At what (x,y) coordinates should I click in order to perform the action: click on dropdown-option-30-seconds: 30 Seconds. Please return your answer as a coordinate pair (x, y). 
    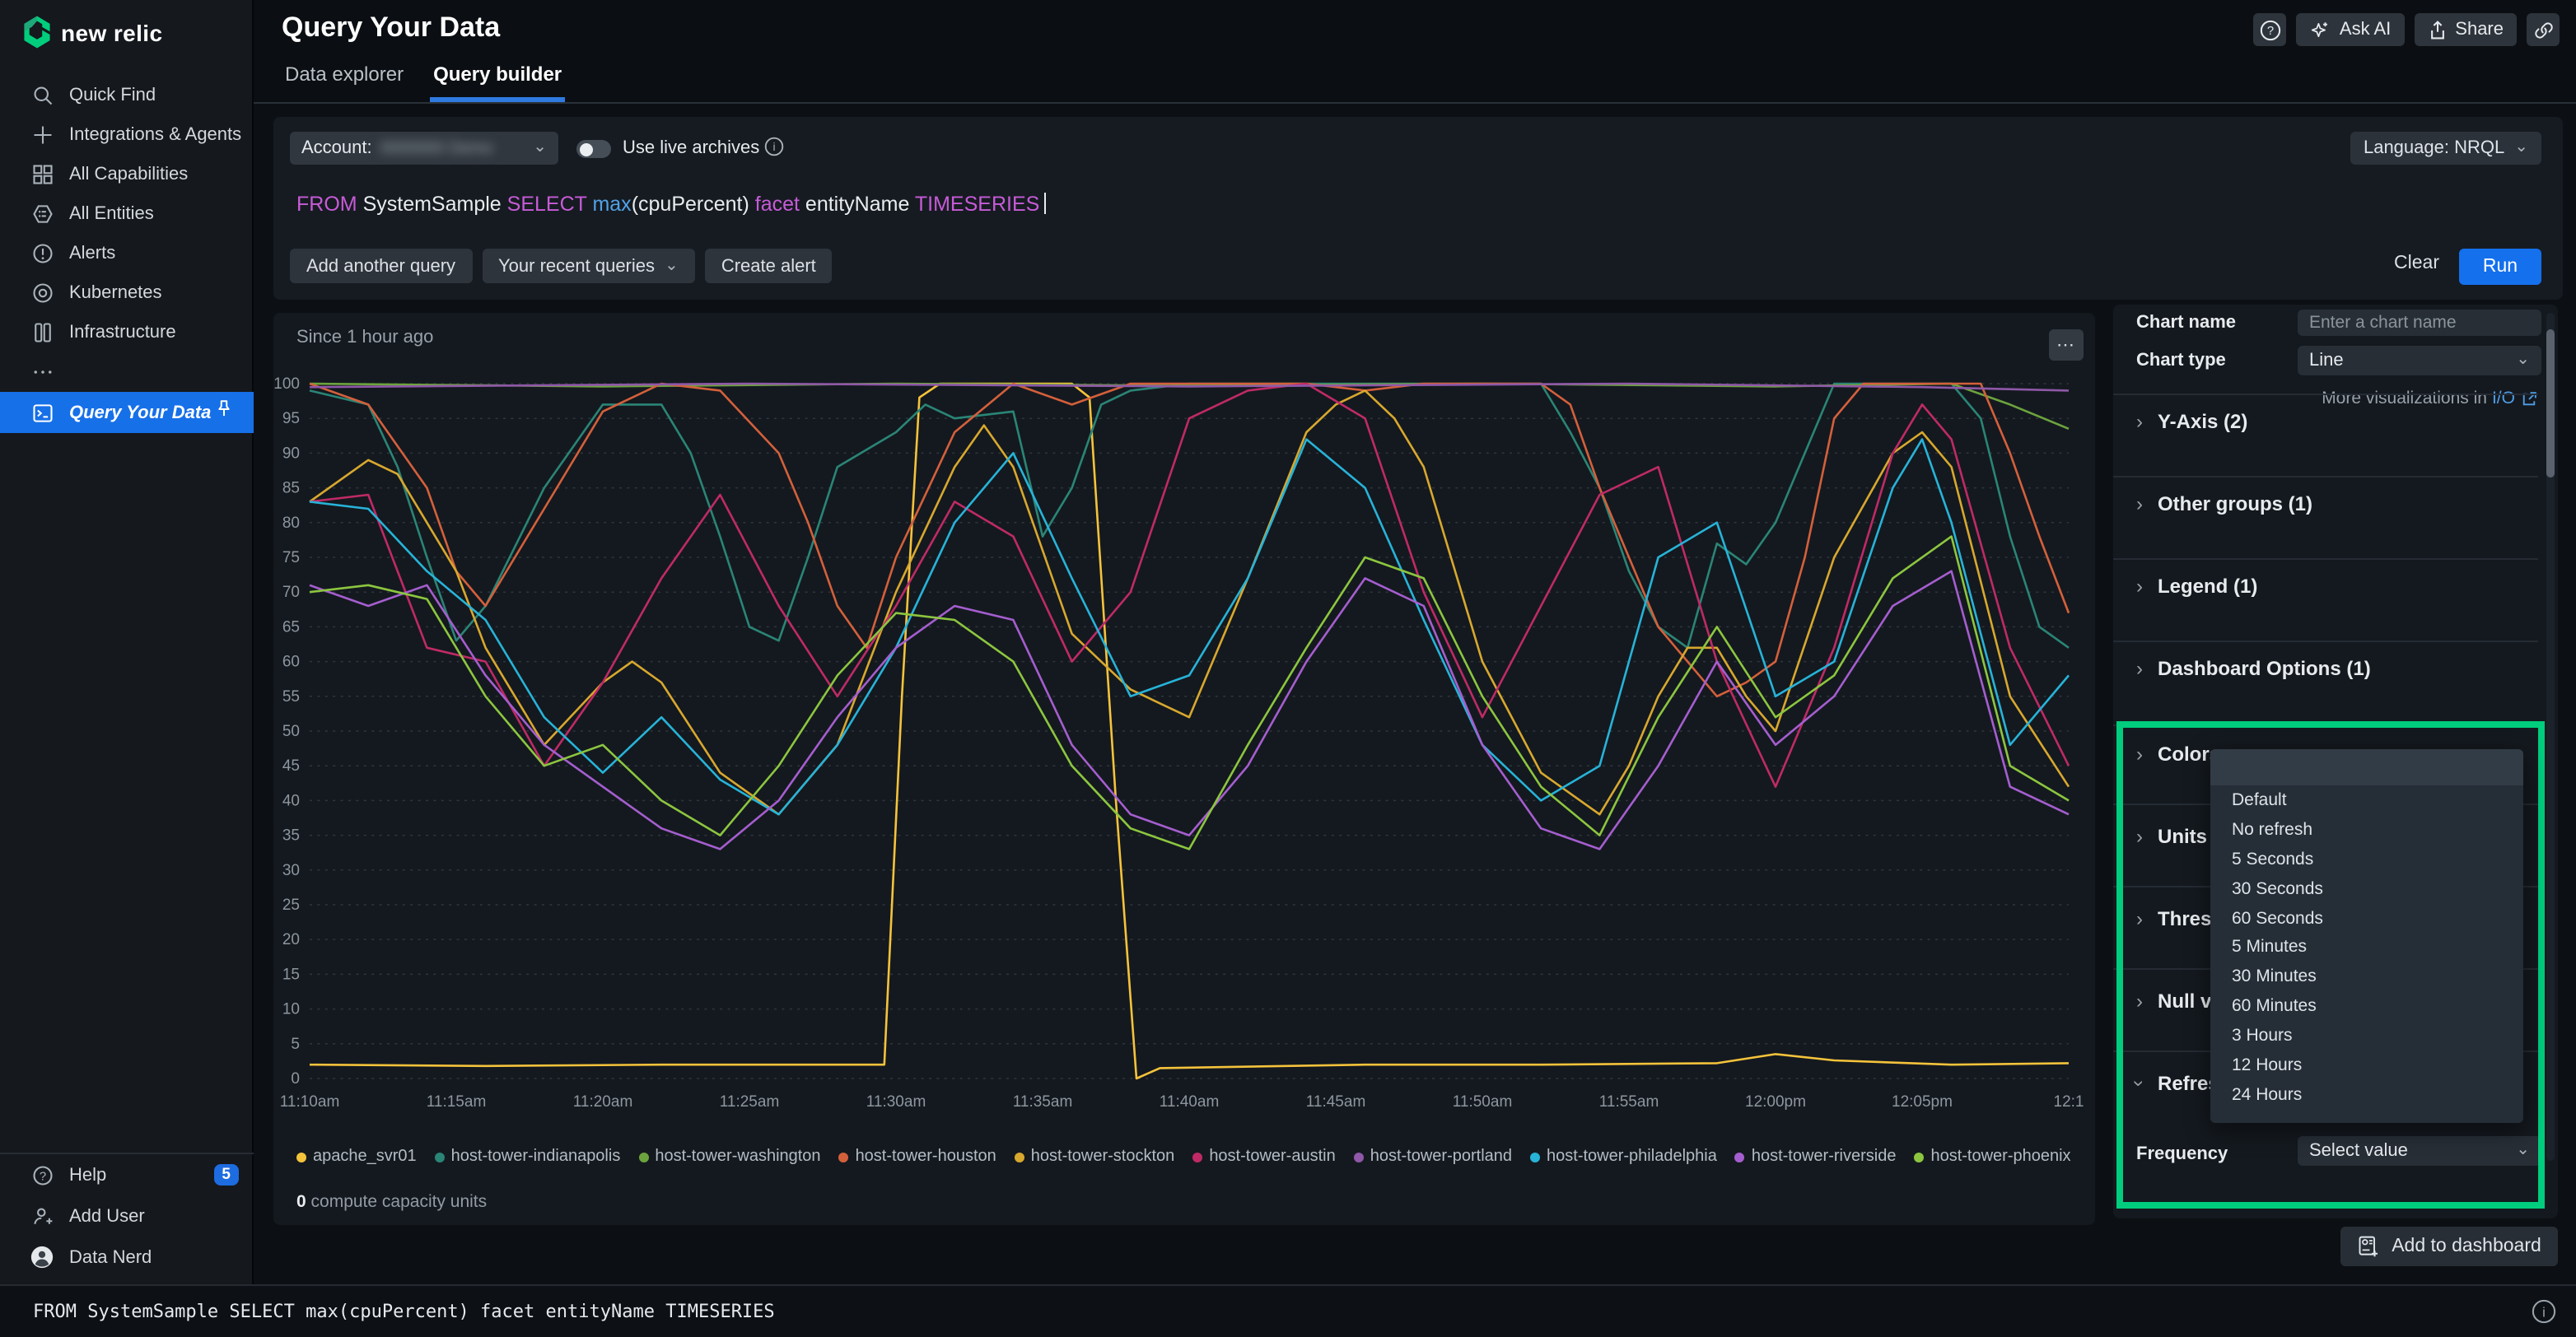
    Looking at the image, I should click on (2366, 888).